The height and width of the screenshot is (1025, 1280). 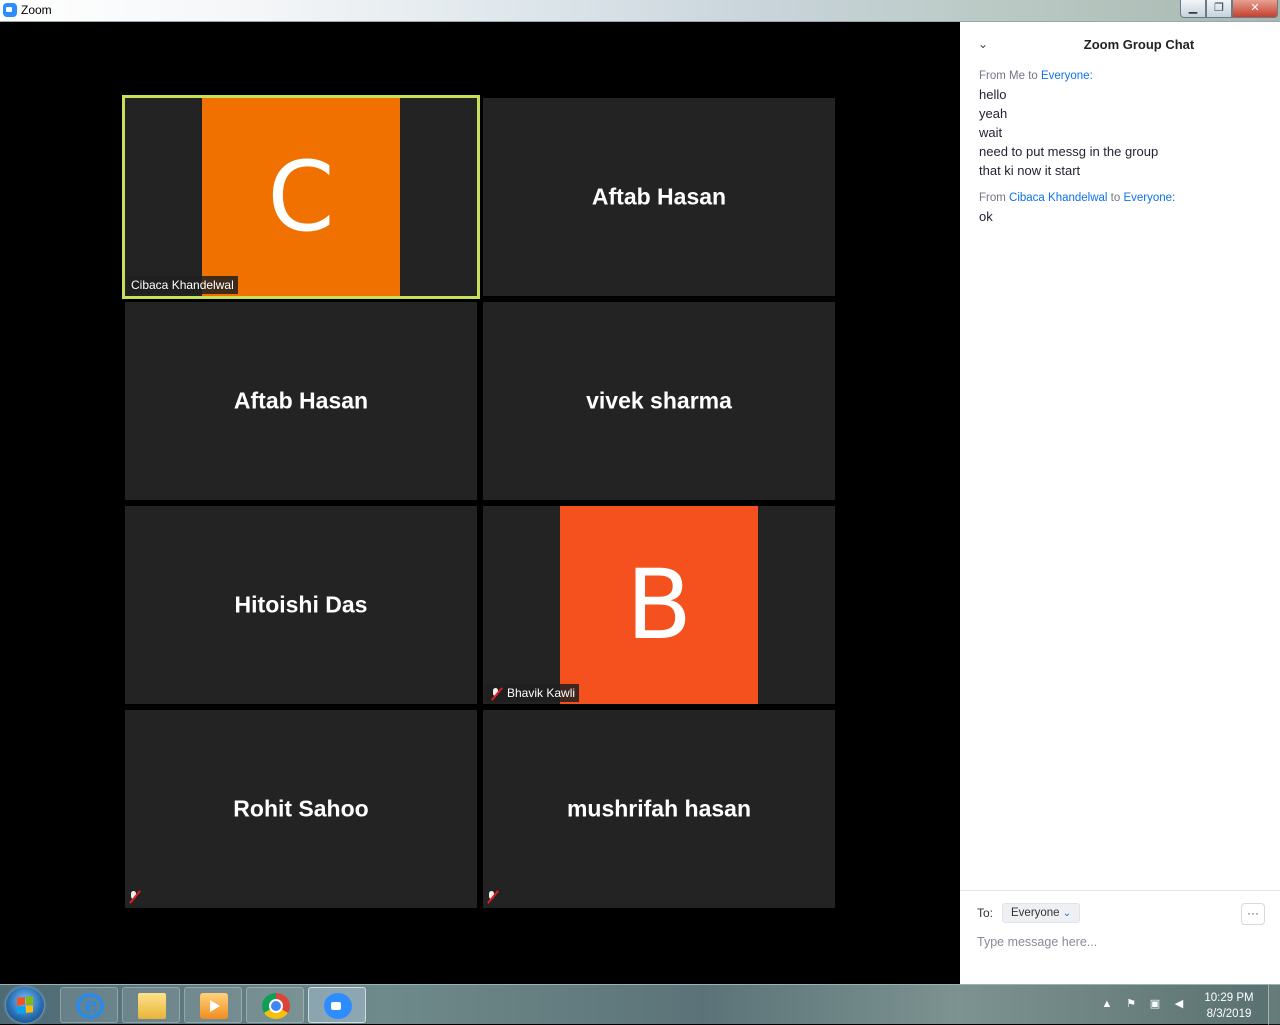 What do you see at coordinates (1030, 170) in the screenshot?
I see `message-text: that ki now it start` at bounding box center [1030, 170].